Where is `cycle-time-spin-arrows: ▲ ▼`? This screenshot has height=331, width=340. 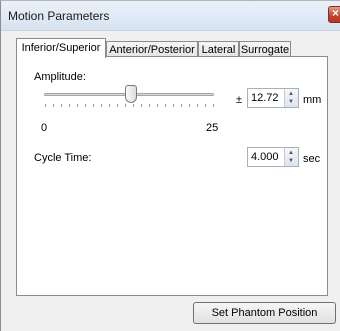
cycle-time-spin-arrows: ▲ ▼ is located at coordinates (291, 157).